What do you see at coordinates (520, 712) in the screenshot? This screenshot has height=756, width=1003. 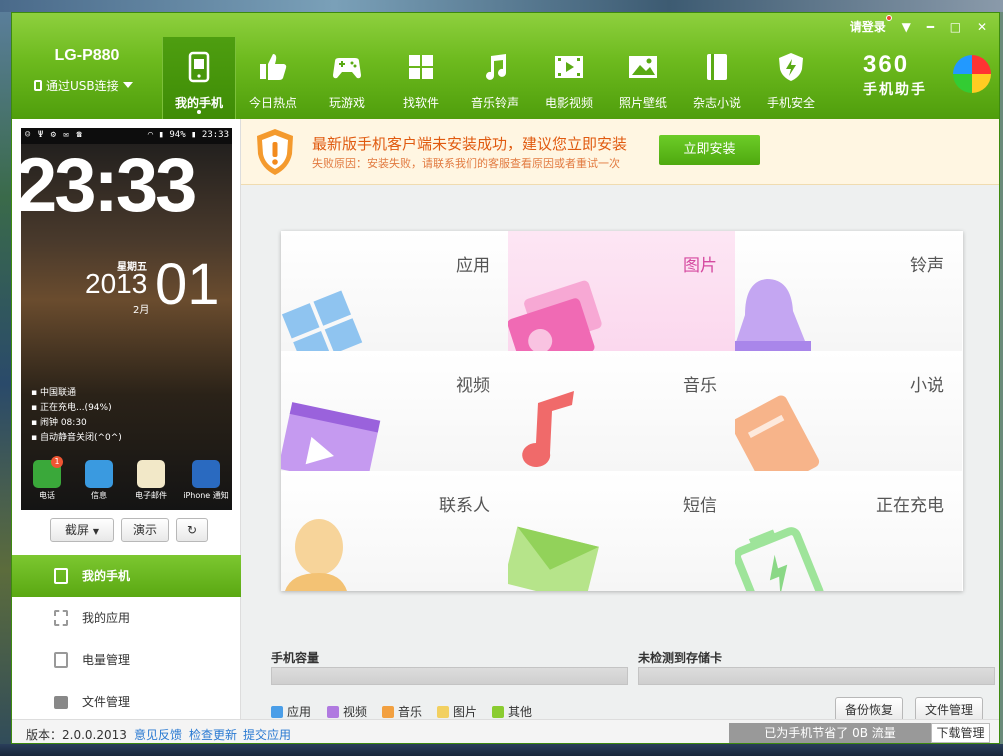 I see `legend-label: 其他` at bounding box center [520, 712].